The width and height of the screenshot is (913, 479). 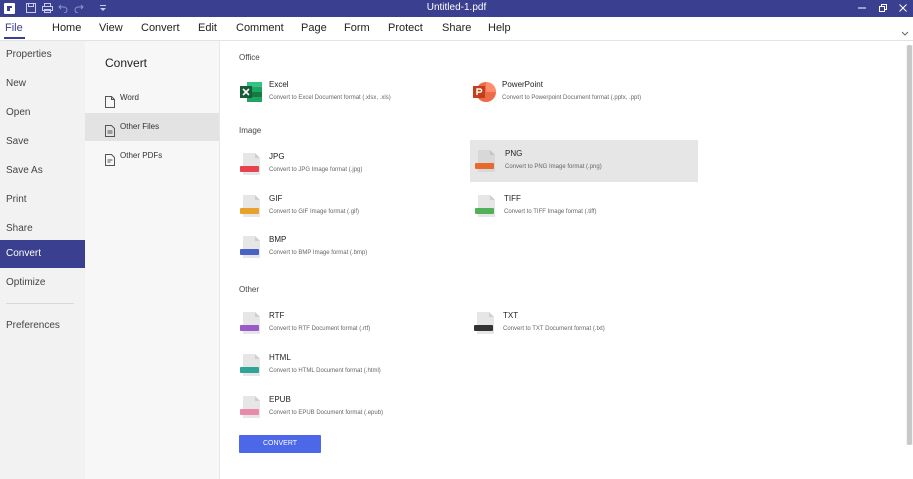 What do you see at coordinates (905, 33) in the screenshot?
I see `collapse-ribbon-icon` at bounding box center [905, 33].